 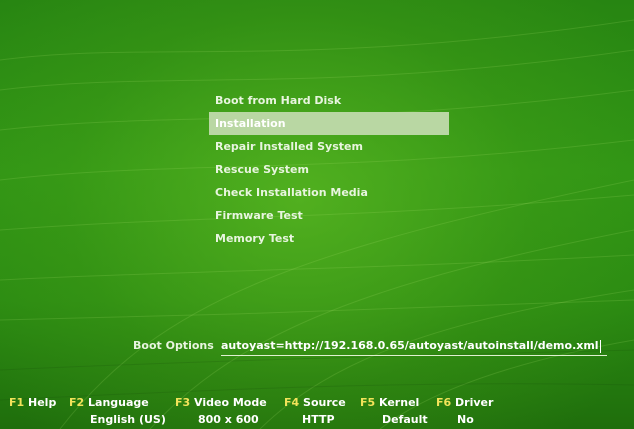 What do you see at coordinates (77, 402) in the screenshot?
I see `fkey-f2-key: F2` at bounding box center [77, 402].